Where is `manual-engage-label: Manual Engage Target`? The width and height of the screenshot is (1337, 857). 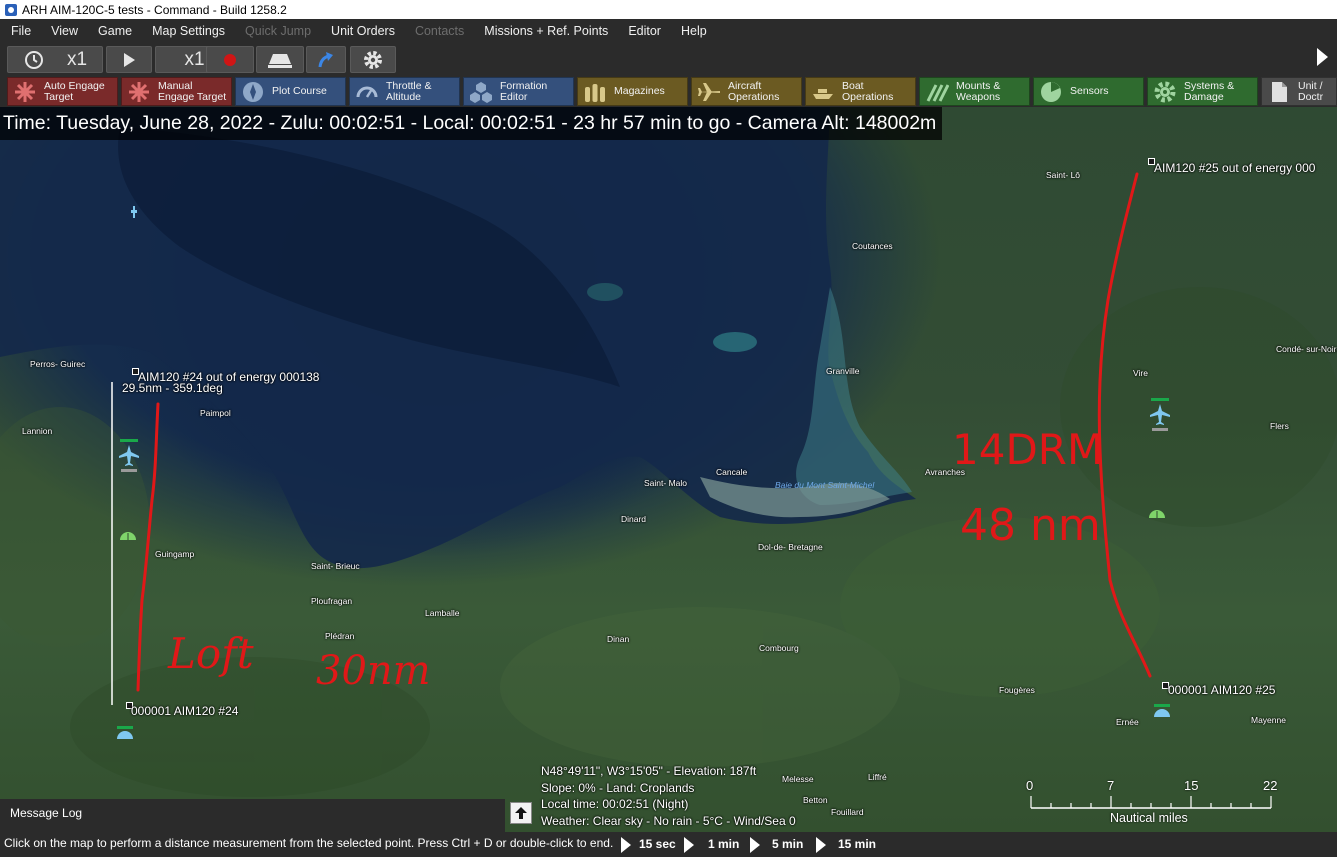 manual-engage-label: Manual Engage Target is located at coordinates (192, 91).